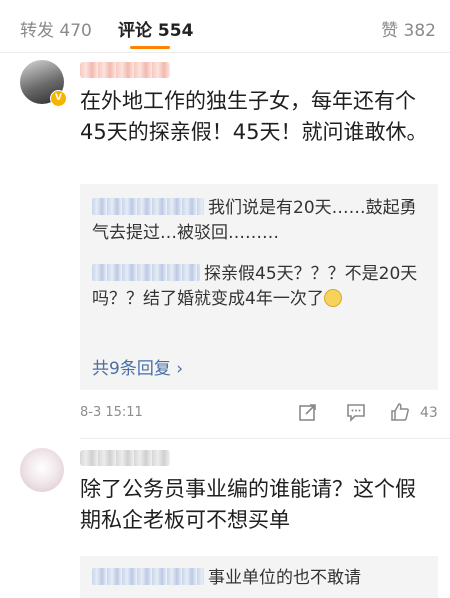 This screenshot has width=450, height=598. What do you see at coordinates (356, 412) in the screenshot?
I see `comment-icon` at bounding box center [356, 412].